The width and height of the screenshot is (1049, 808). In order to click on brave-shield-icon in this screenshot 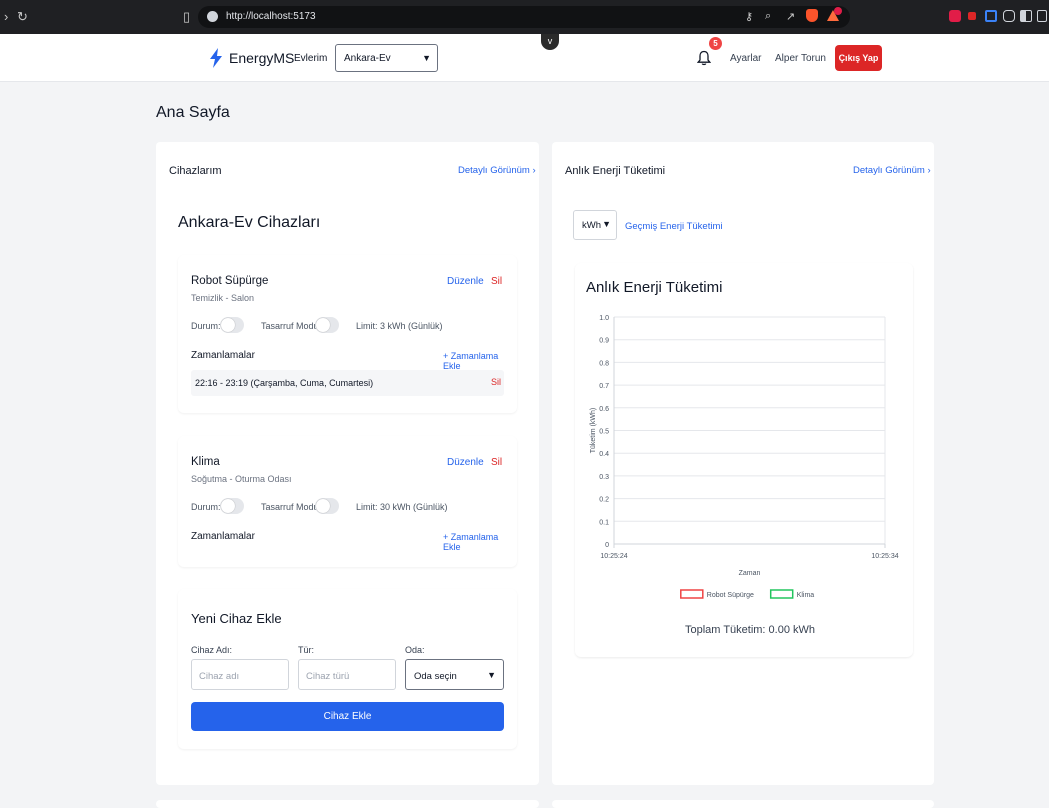, I will do `click(812, 15)`.